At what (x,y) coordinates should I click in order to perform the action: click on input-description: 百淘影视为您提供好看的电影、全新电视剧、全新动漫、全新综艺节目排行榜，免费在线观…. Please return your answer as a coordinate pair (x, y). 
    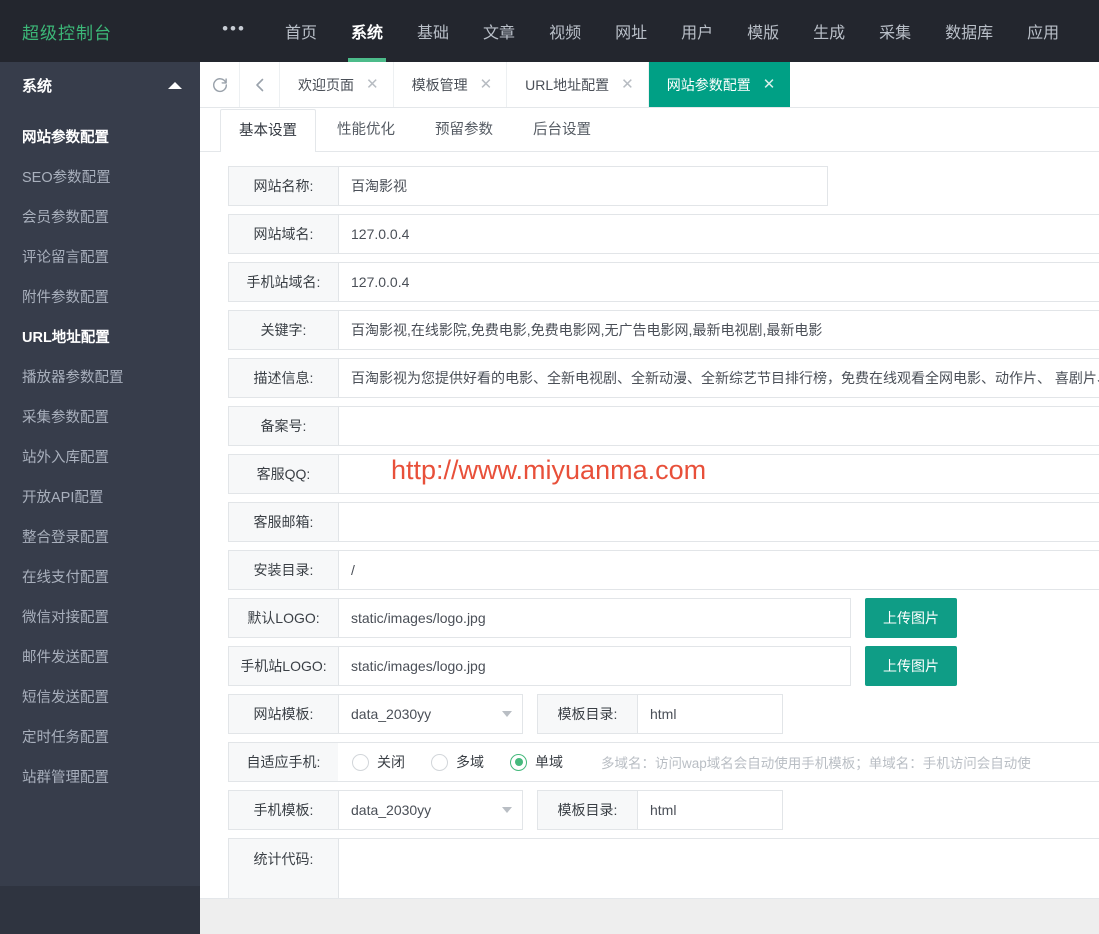
    Looking at the image, I should click on (718, 378).